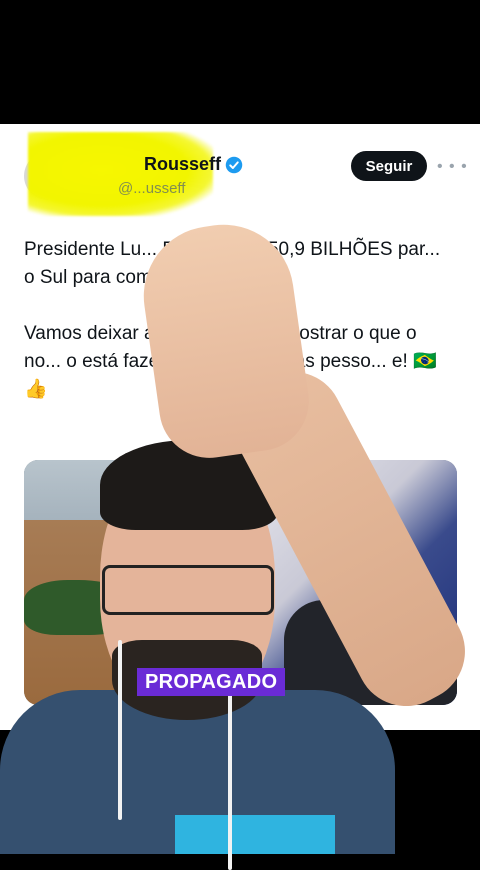  What do you see at coordinates (182, 164) in the screenshot?
I see `display-name: Rousseff` at bounding box center [182, 164].